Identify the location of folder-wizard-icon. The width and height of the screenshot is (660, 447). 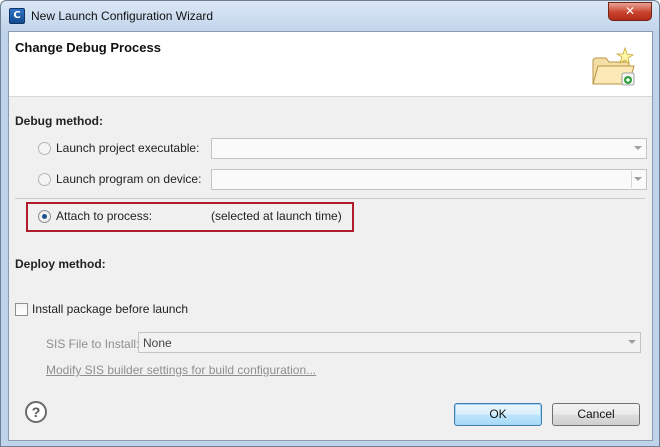
(613, 66).